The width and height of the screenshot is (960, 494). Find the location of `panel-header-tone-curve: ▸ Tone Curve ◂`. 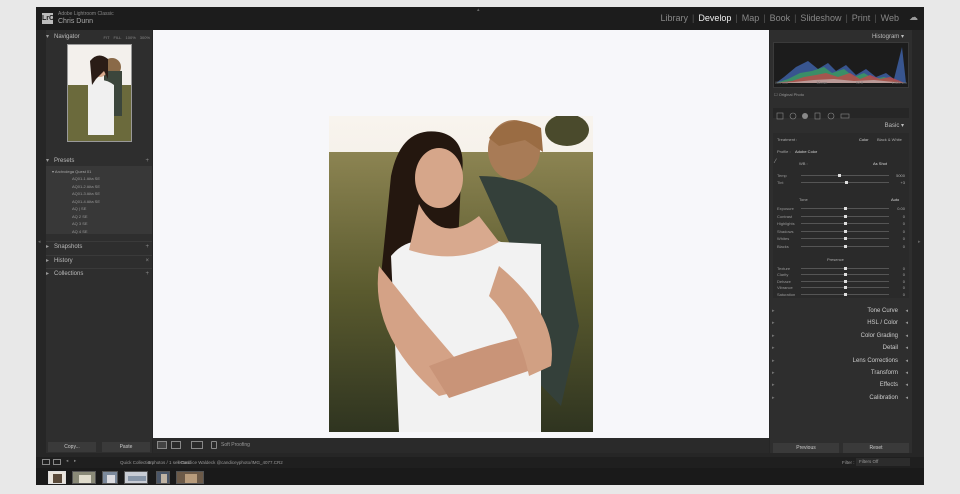

panel-header-tone-curve: ▸ Tone Curve ◂ is located at coordinates (841, 311).